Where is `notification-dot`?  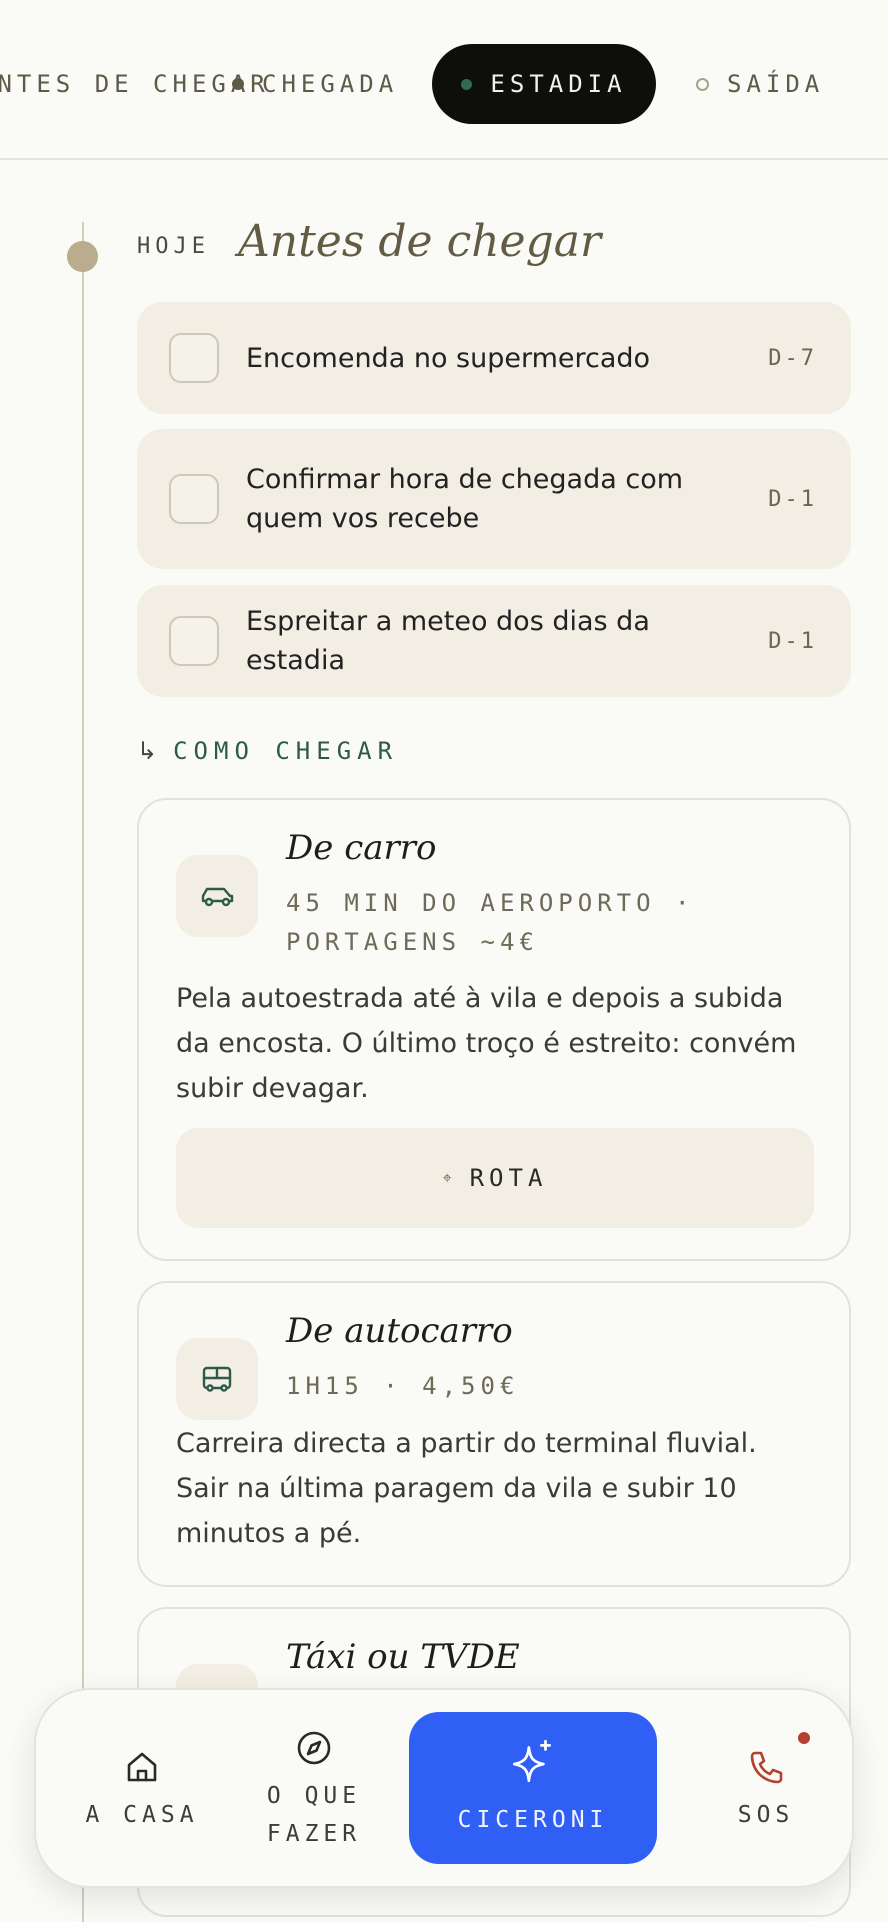 notification-dot is located at coordinates (804, 1738).